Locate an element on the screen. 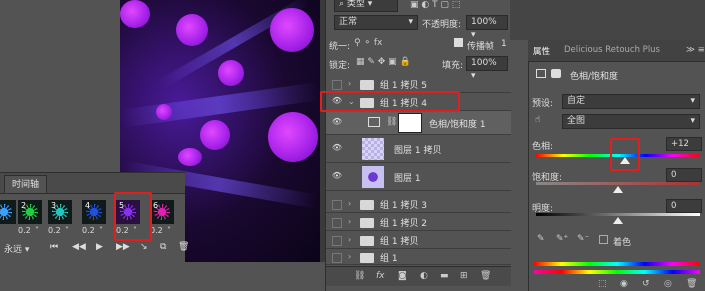 The height and width of the screenshot is (291, 705). new-layer-icon: ⊞ is located at coordinates (464, 276).